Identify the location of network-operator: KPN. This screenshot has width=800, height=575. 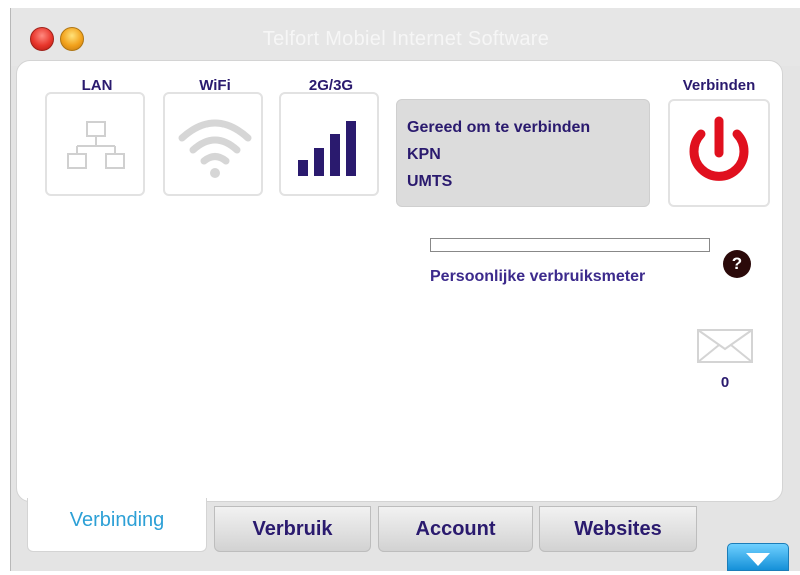
(424, 154).